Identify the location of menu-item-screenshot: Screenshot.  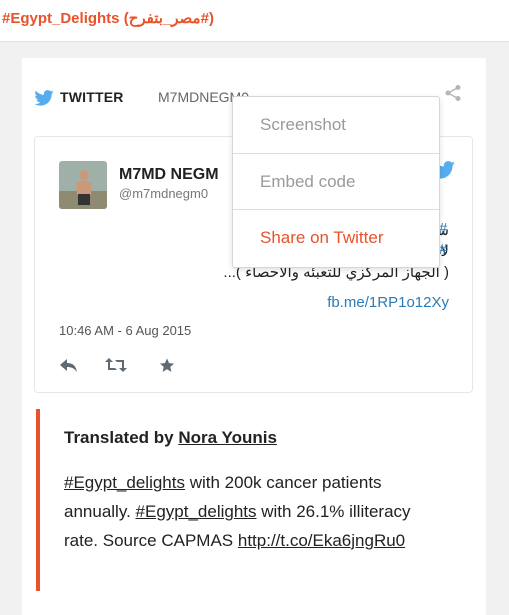
(336, 125).